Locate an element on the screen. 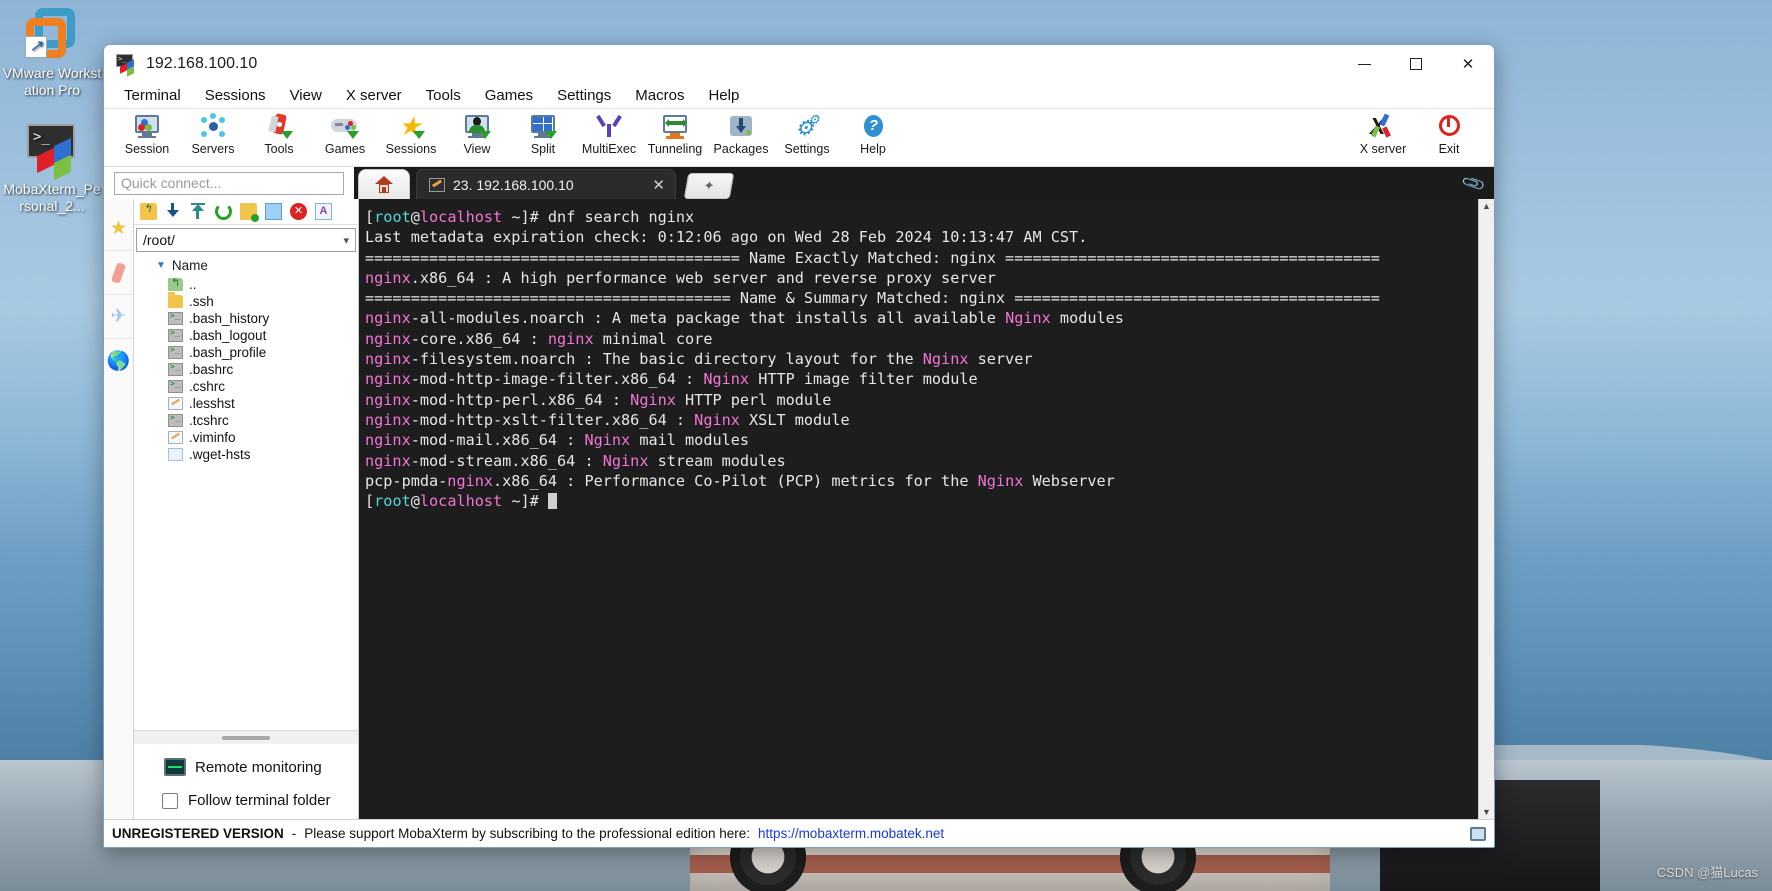 The height and width of the screenshot is (891, 1772). list-item: .bash_logout is located at coordinates (246, 335).